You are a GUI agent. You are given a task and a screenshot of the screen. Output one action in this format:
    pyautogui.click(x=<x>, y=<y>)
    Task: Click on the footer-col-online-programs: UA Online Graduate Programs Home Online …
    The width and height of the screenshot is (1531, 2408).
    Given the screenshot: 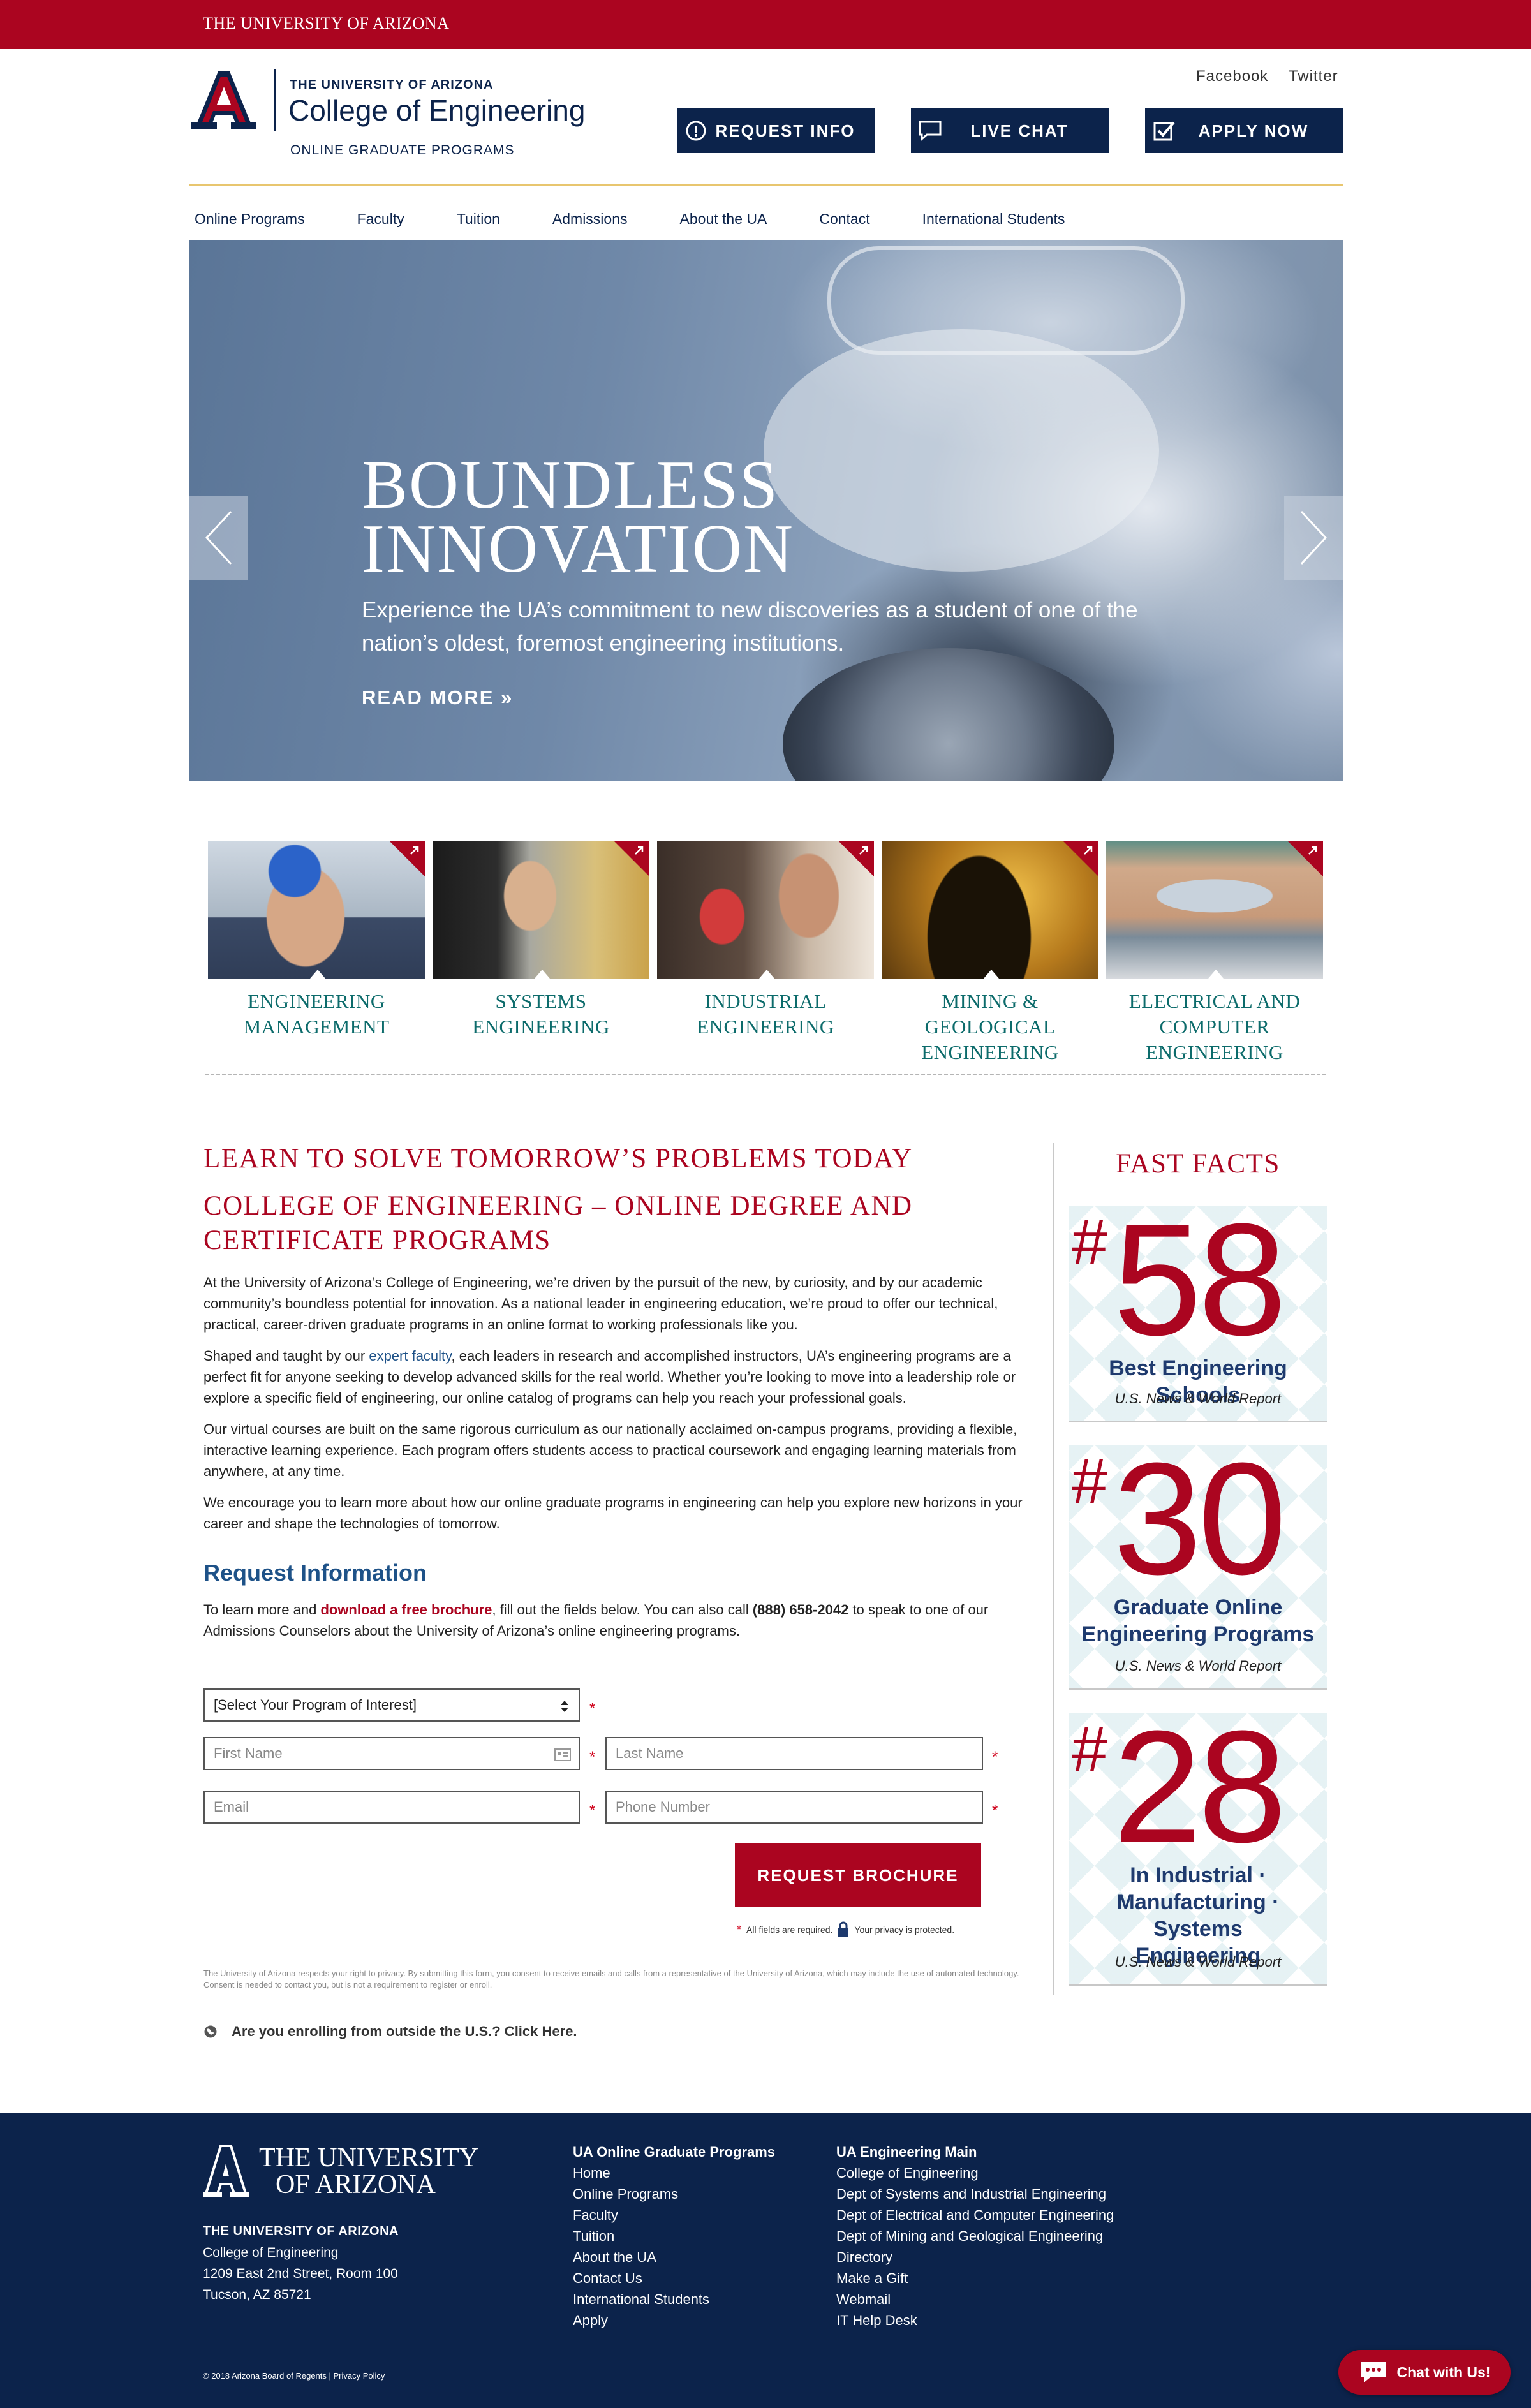 What is the action you would take?
    pyautogui.click(x=674, y=2236)
    